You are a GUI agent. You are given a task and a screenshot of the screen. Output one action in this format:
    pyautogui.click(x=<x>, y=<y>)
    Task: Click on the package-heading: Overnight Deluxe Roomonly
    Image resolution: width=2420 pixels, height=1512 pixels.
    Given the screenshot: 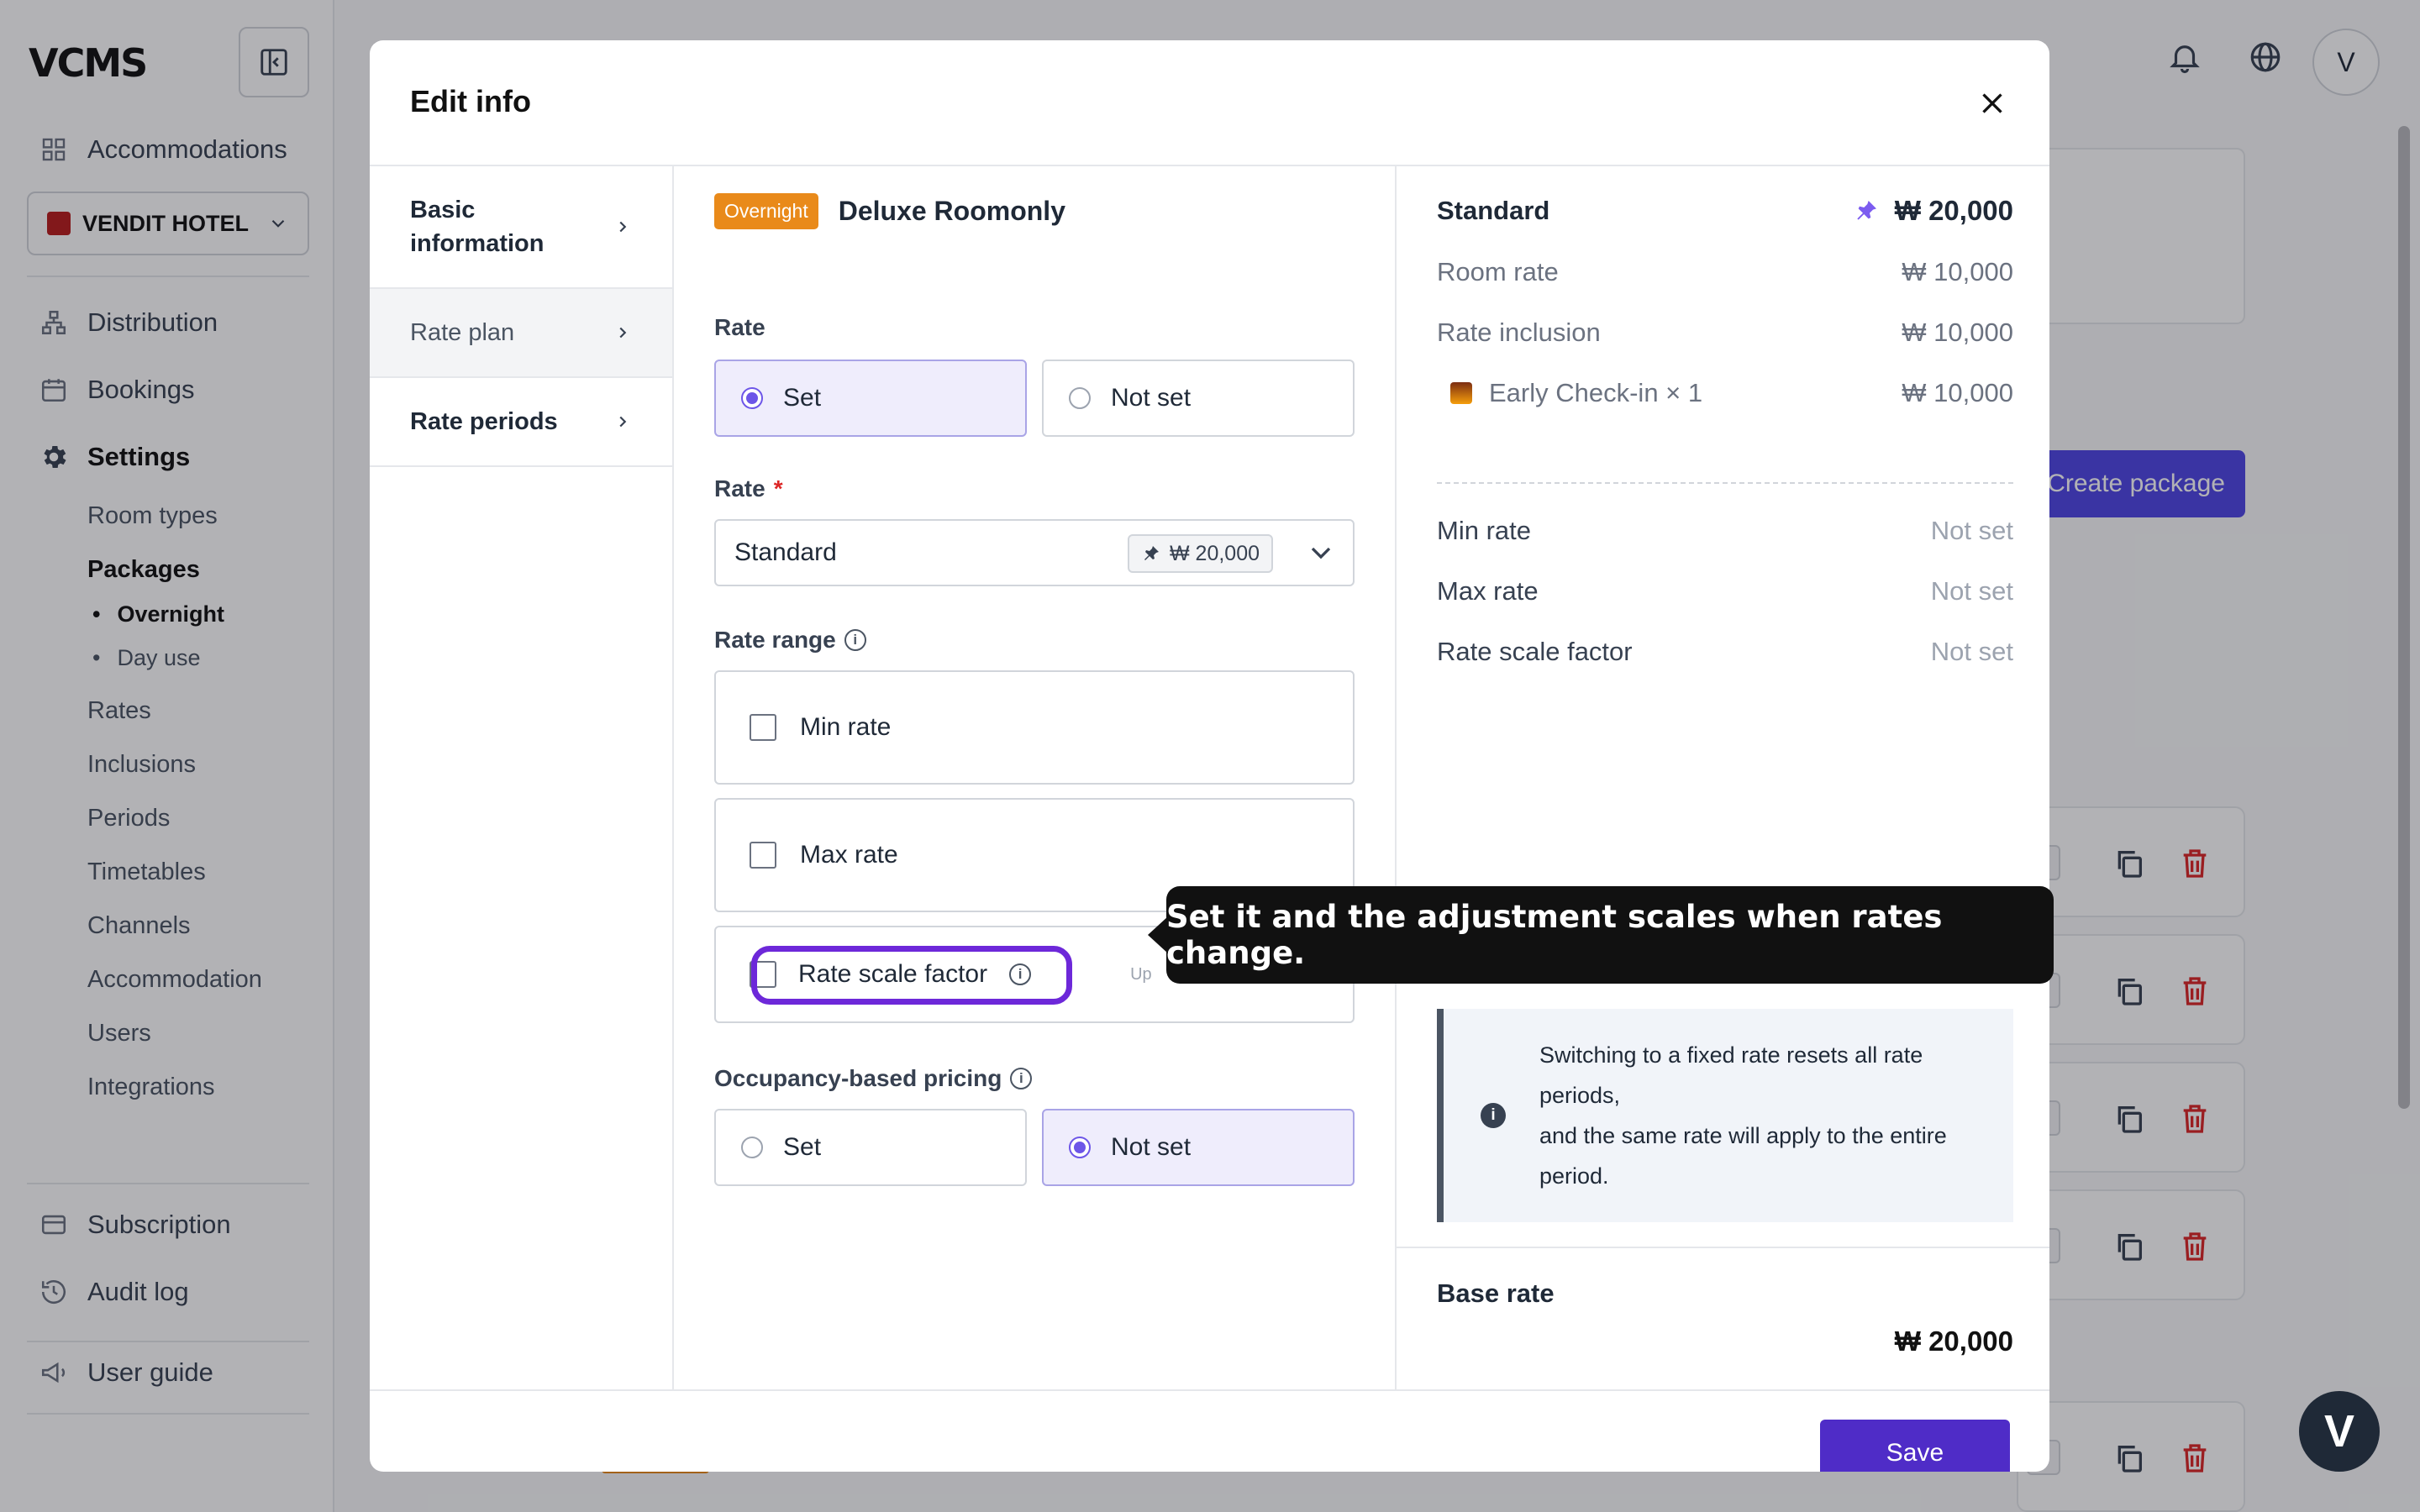 What is the action you would take?
    pyautogui.click(x=890, y=211)
    